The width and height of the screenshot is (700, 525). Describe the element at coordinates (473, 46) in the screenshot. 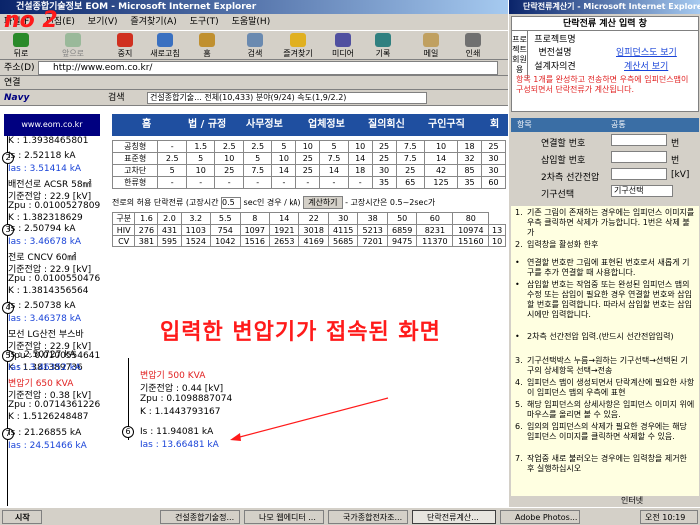

I see `print-button: 인쇄` at that location.